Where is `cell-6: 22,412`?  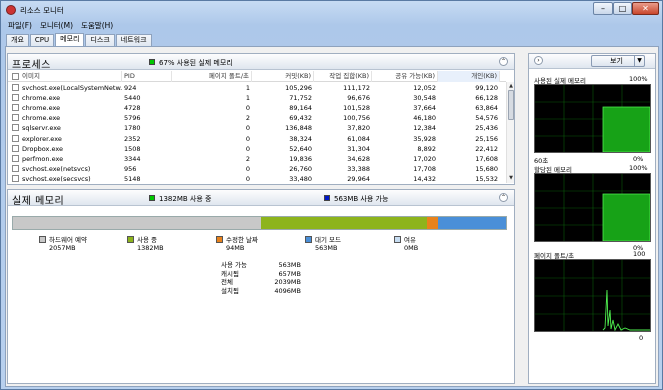 cell-6: 22,412 is located at coordinates (486, 148).